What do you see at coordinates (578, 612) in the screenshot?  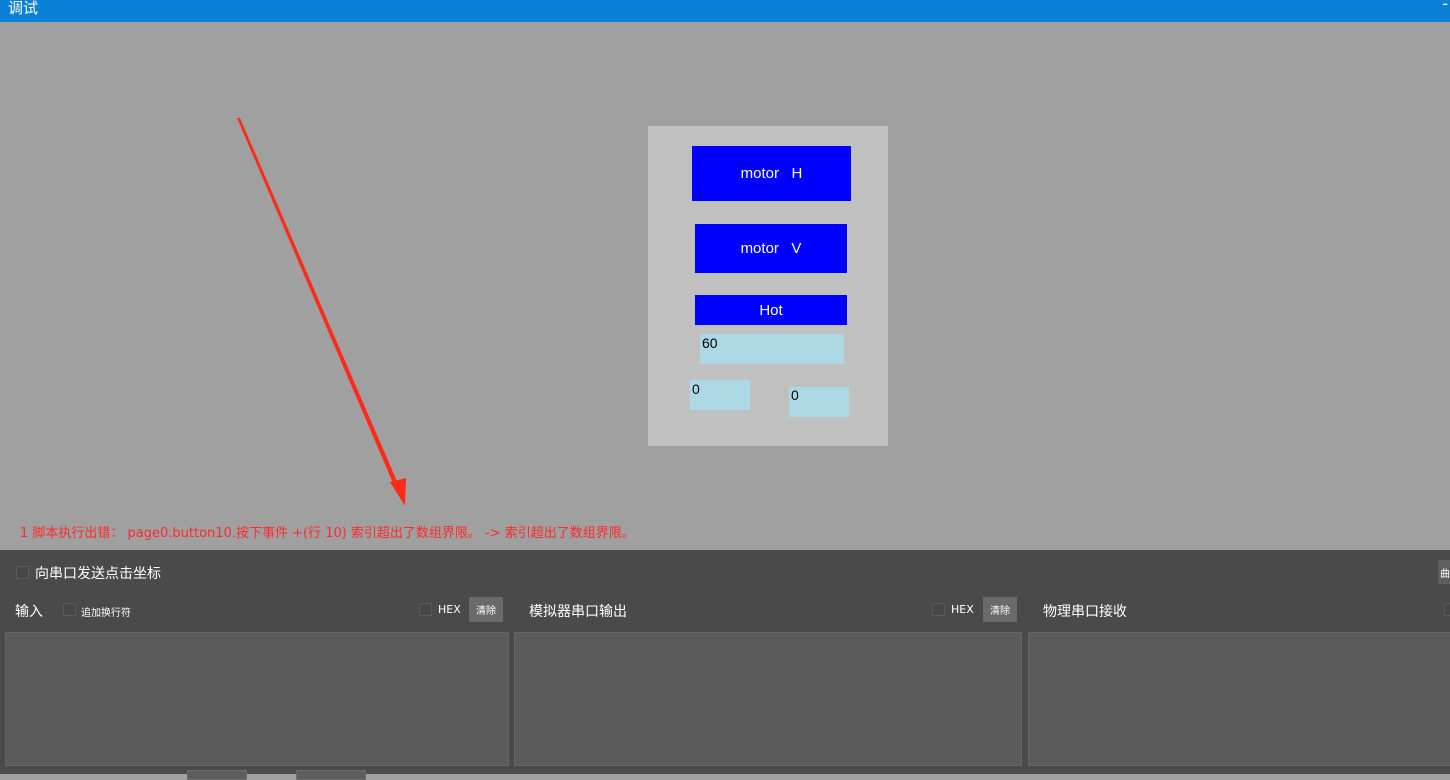 I see `sim-output-title: 模拟器串口输出` at bounding box center [578, 612].